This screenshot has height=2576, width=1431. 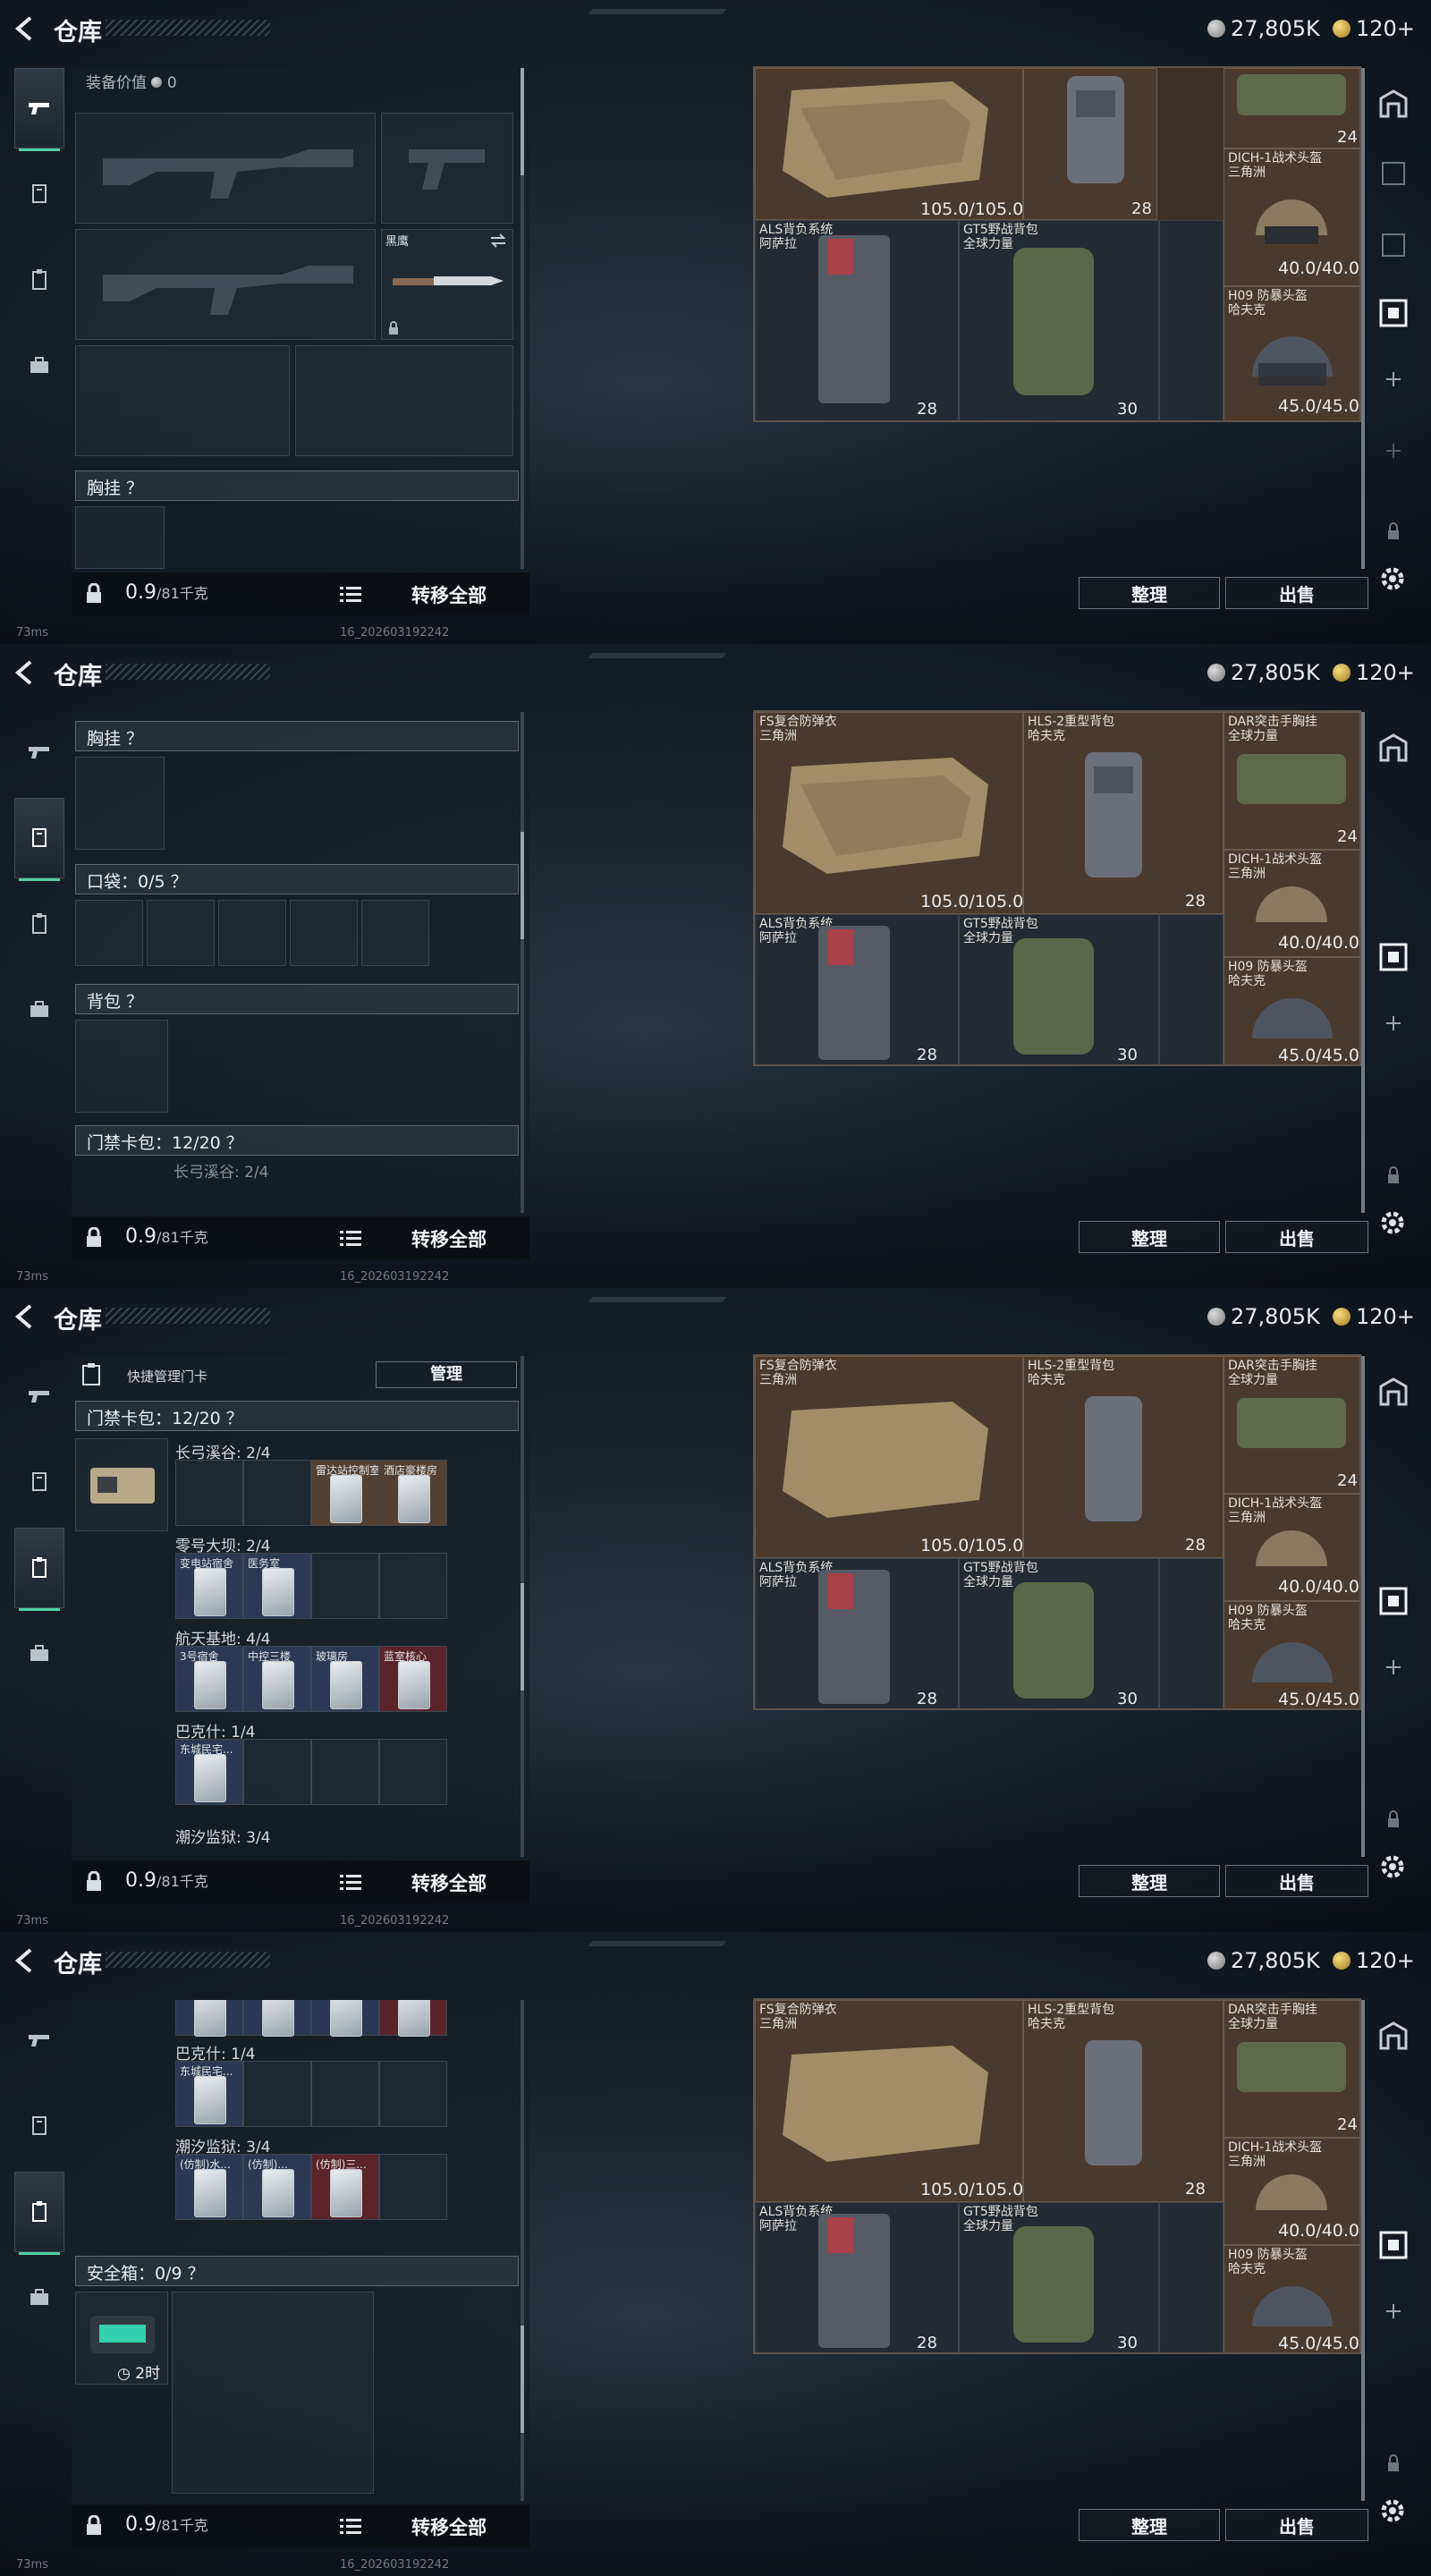 I want to click on stash-item: 28, so click(x=1090, y=144).